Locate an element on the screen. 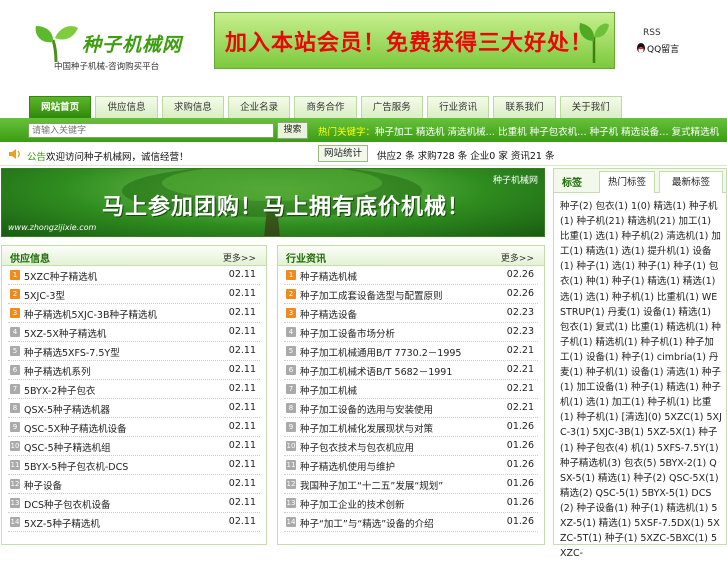 The width and height of the screenshot is (727, 561). list-item-title: 种子加工设备的选用与安装使用 is located at coordinates (366, 409).